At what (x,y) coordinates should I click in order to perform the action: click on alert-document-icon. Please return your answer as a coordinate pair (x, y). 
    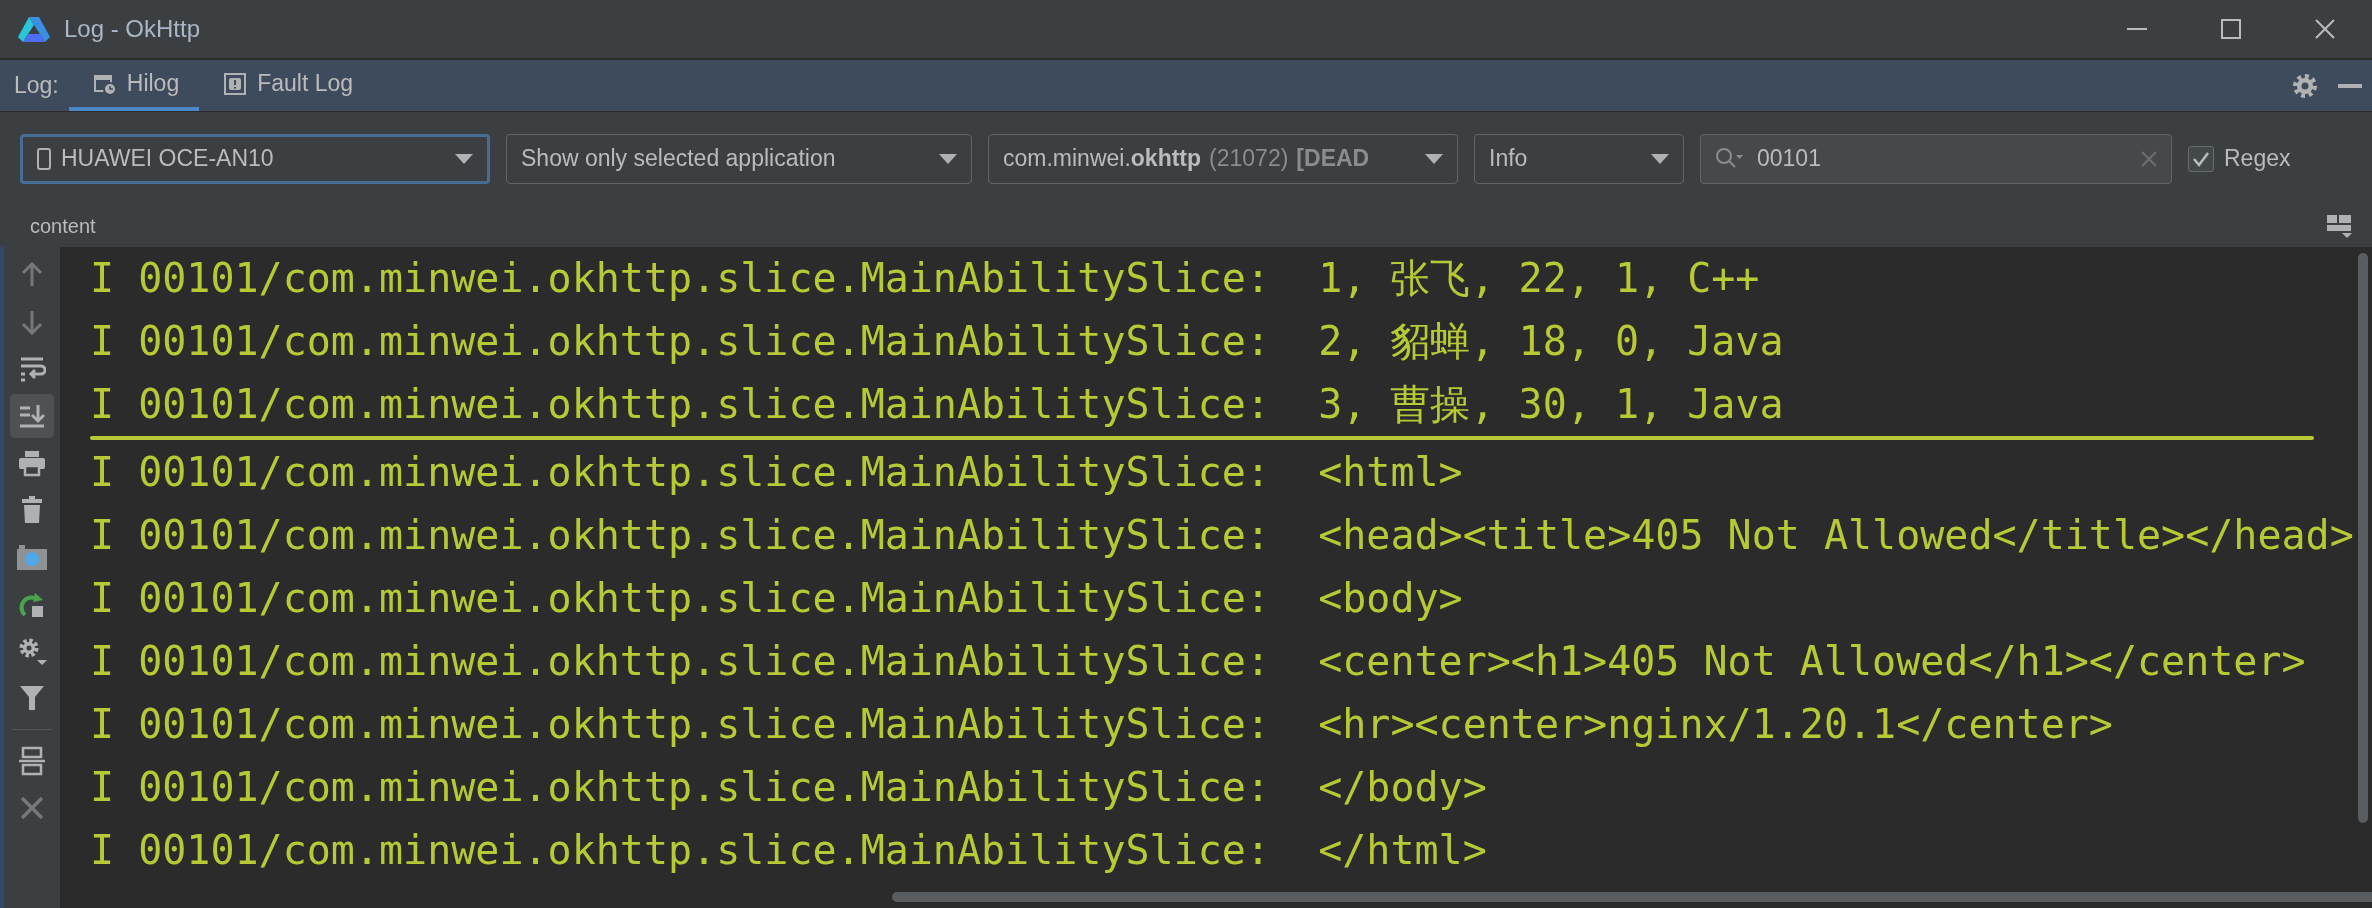
    Looking at the image, I should click on (235, 83).